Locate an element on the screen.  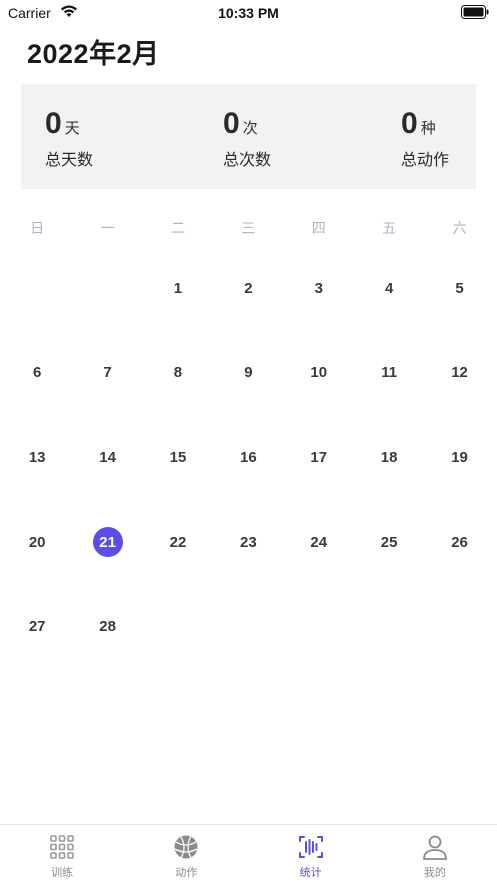
calendar-day: 12 is located at coordinates (459, 373).